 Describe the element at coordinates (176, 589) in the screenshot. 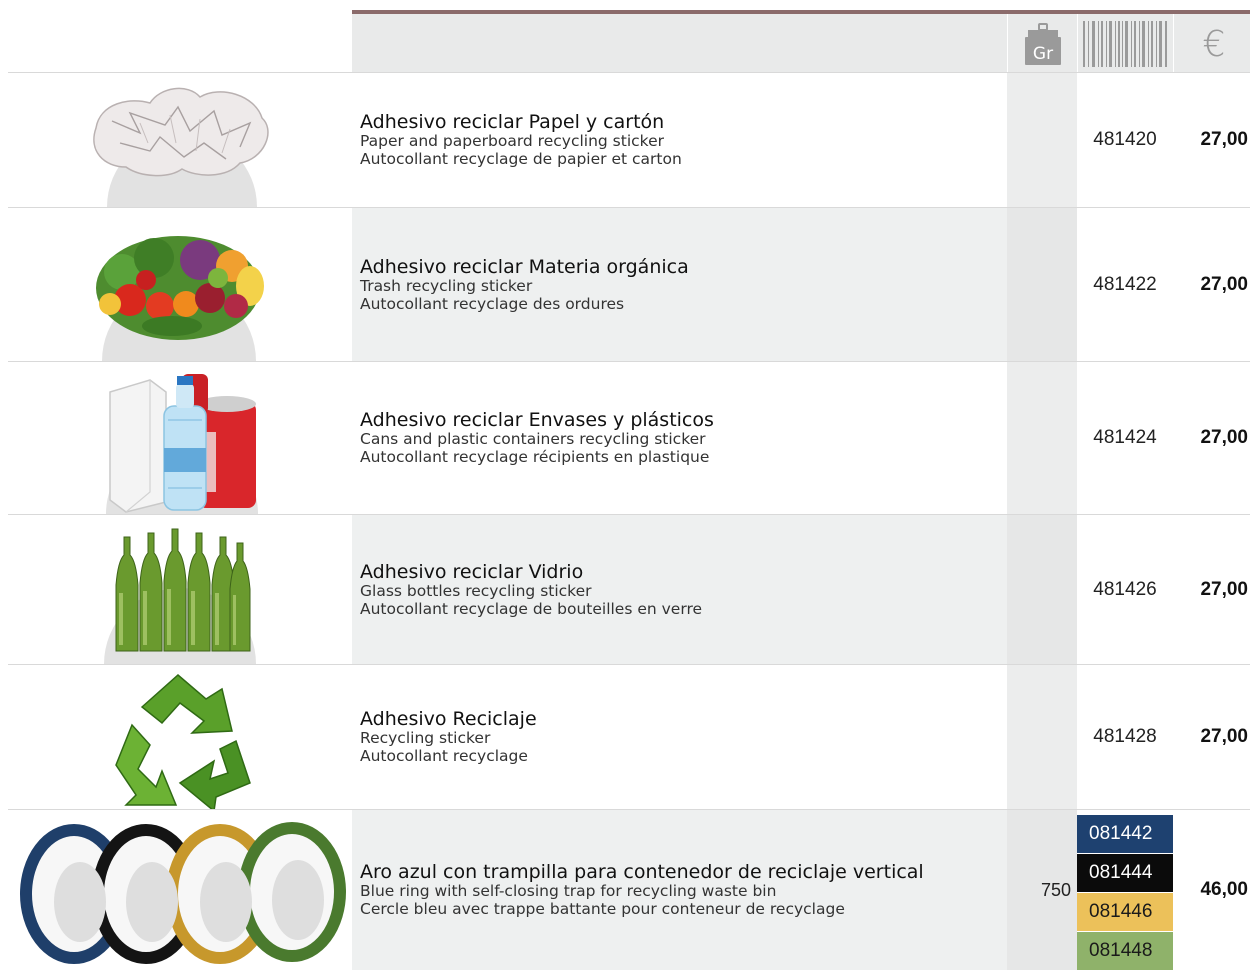

I see `glass-bottles-image` at that location.